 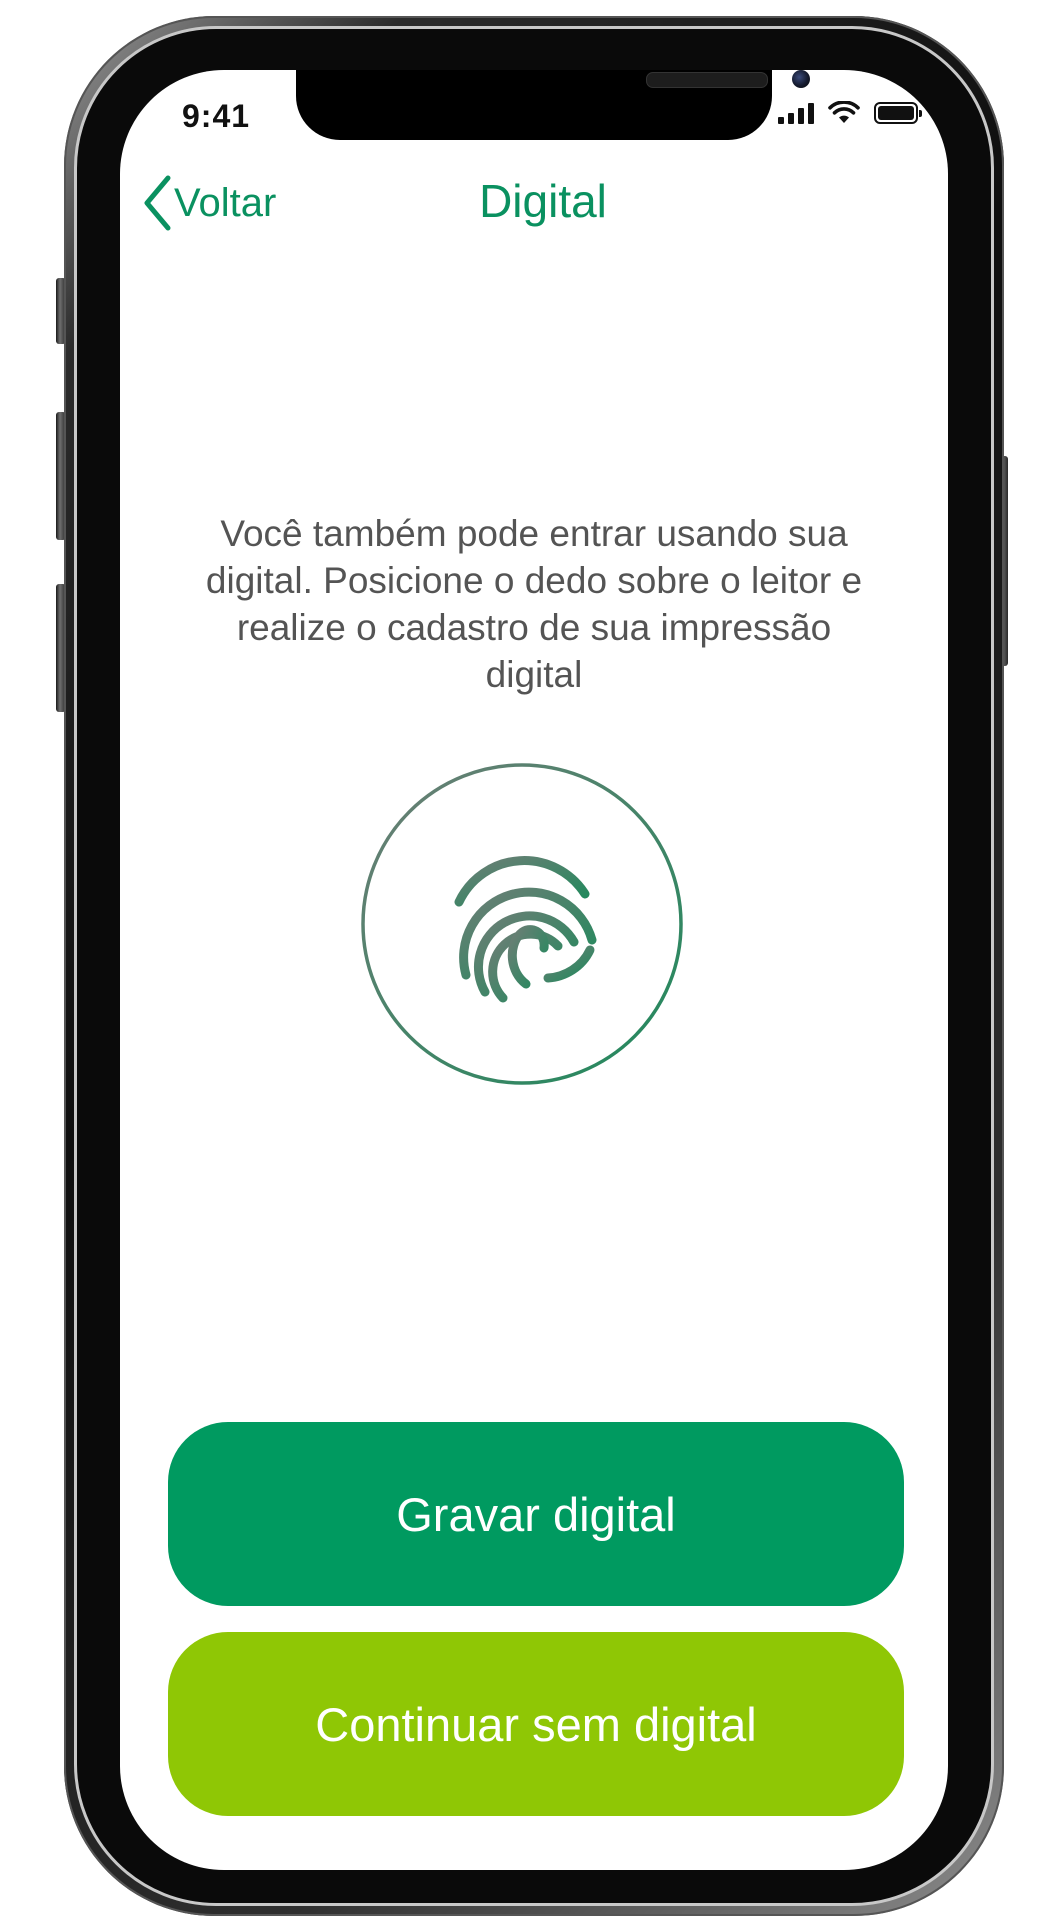 What do you see at coordinates (543, 201) in the screenshot?
I see `page-title: Digital` at bounding box center [543, 201].